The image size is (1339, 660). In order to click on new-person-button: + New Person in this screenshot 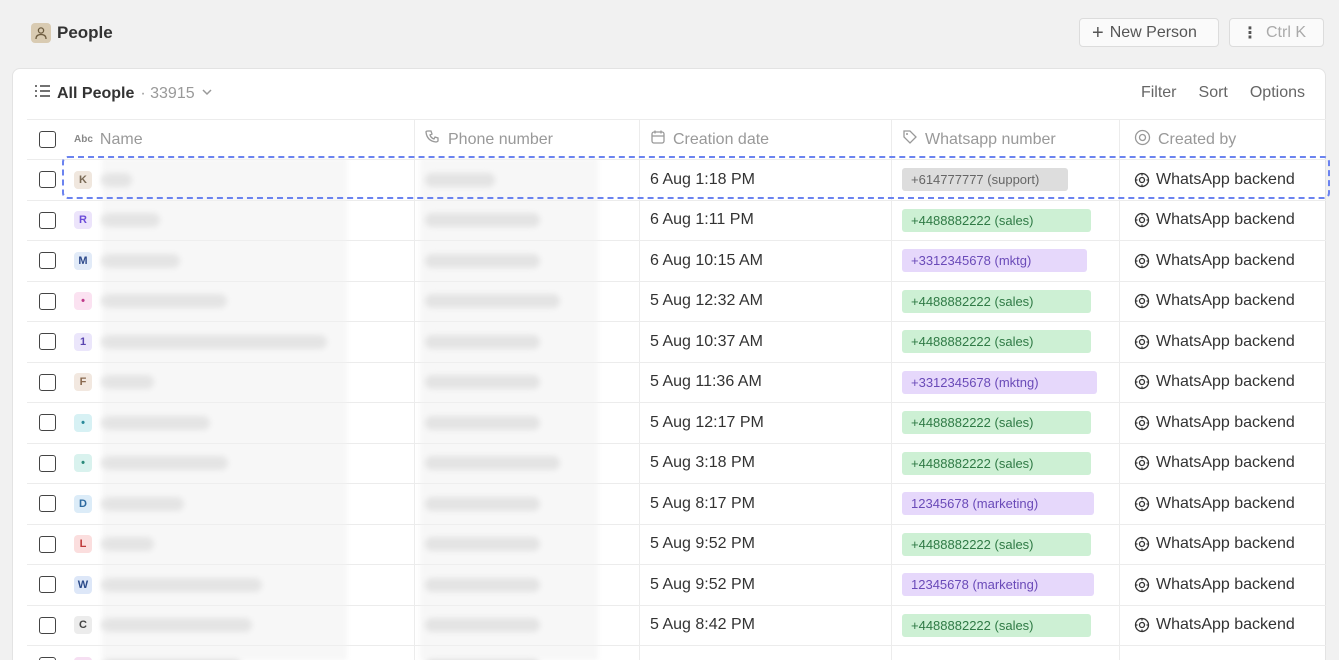, I will do `click(1149, 32)`.